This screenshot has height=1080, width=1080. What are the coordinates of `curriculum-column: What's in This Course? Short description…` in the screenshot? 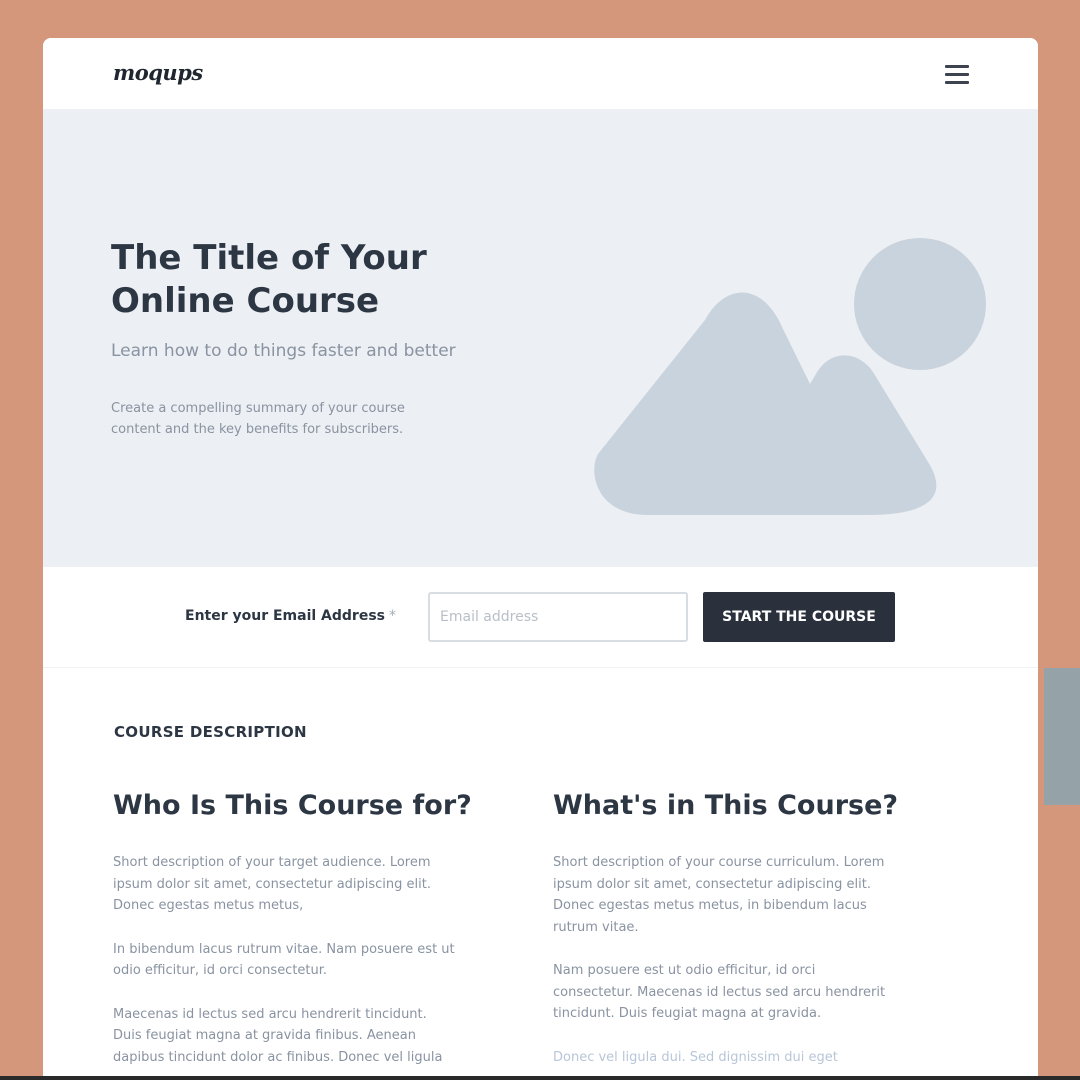 It's located at (725, 934).